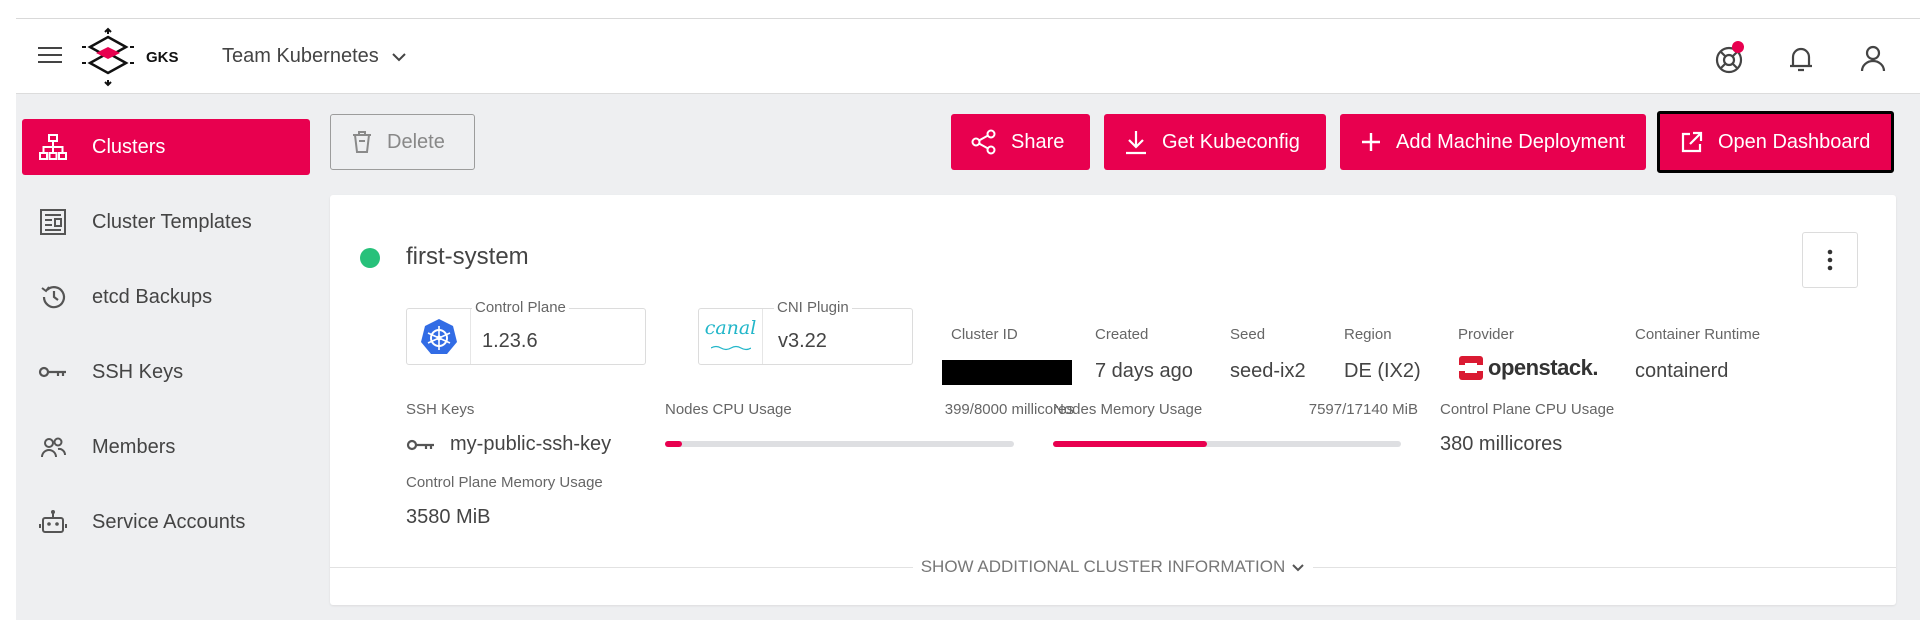 The height and width of the screenshot is (633, 1930). What do you see at coordinates (802, 341) in the screenshot?
I see `cni-plugin-value: v3.22` at bounding box center [802, 341].